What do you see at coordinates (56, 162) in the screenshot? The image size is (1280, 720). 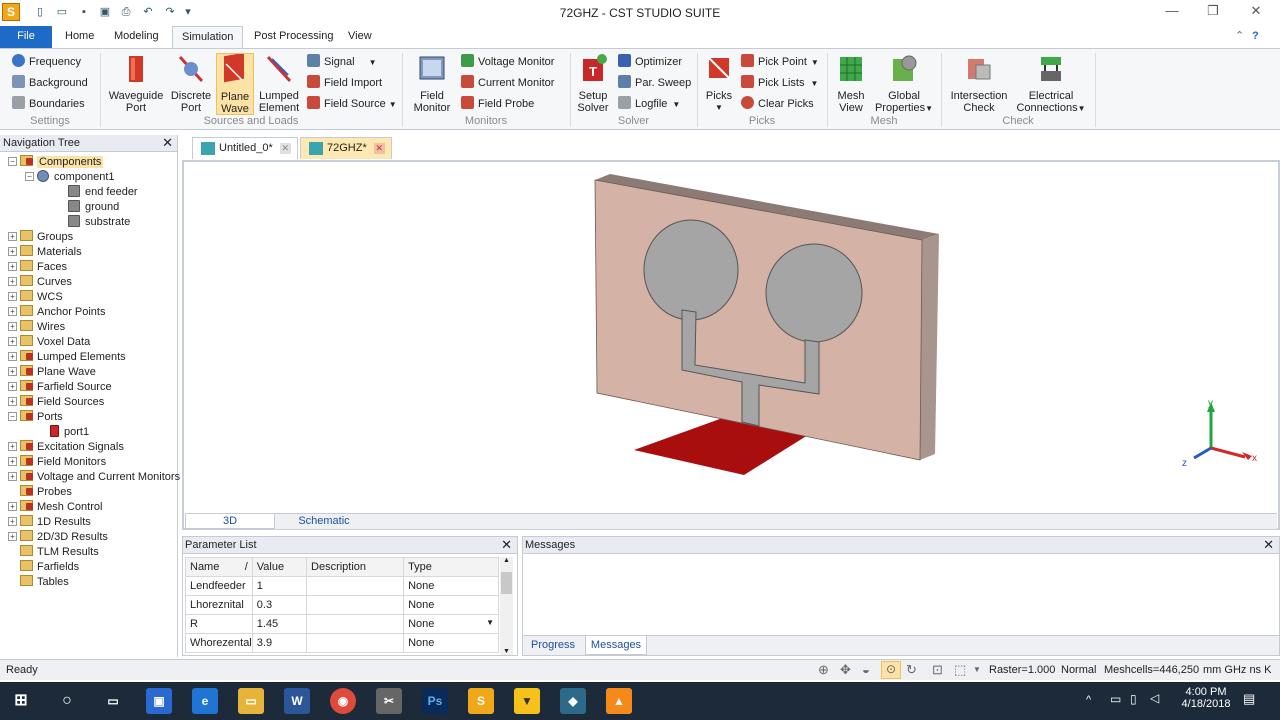 I see `tree-item-components: − Components` at bounding box center [56, 162].